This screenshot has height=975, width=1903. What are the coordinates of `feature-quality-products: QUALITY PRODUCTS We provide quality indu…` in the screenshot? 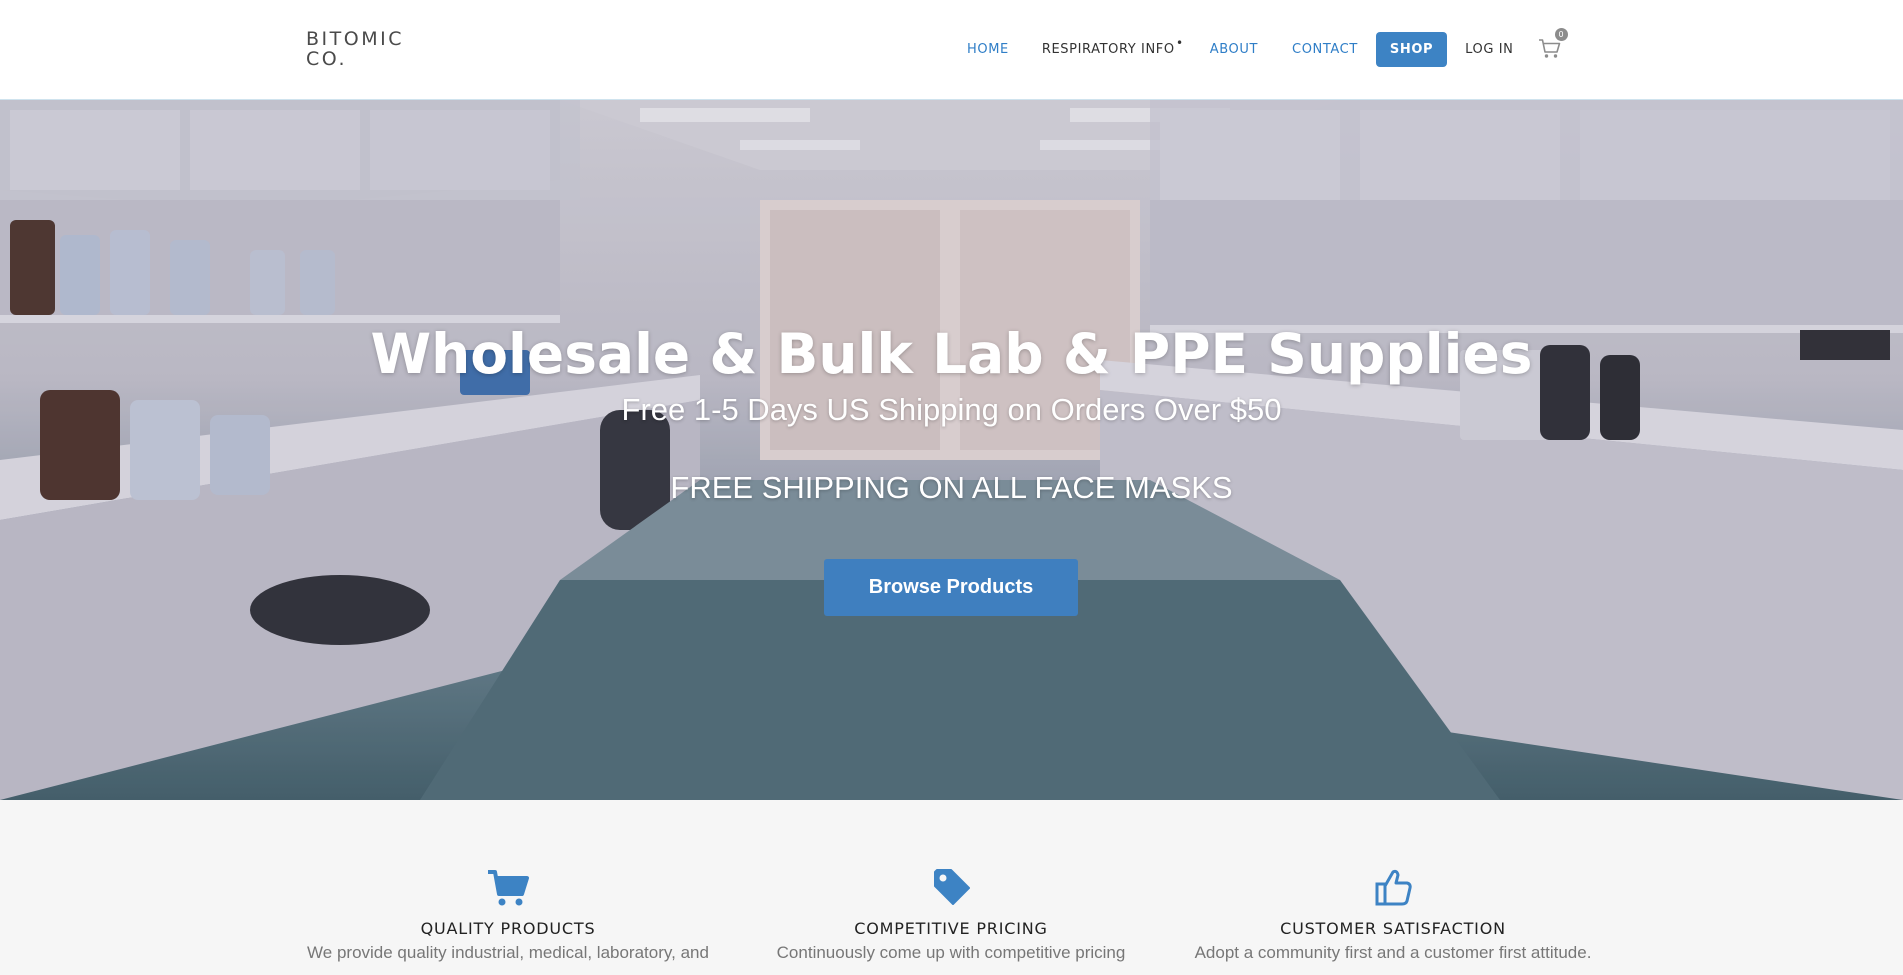 It's located at (508, 916).